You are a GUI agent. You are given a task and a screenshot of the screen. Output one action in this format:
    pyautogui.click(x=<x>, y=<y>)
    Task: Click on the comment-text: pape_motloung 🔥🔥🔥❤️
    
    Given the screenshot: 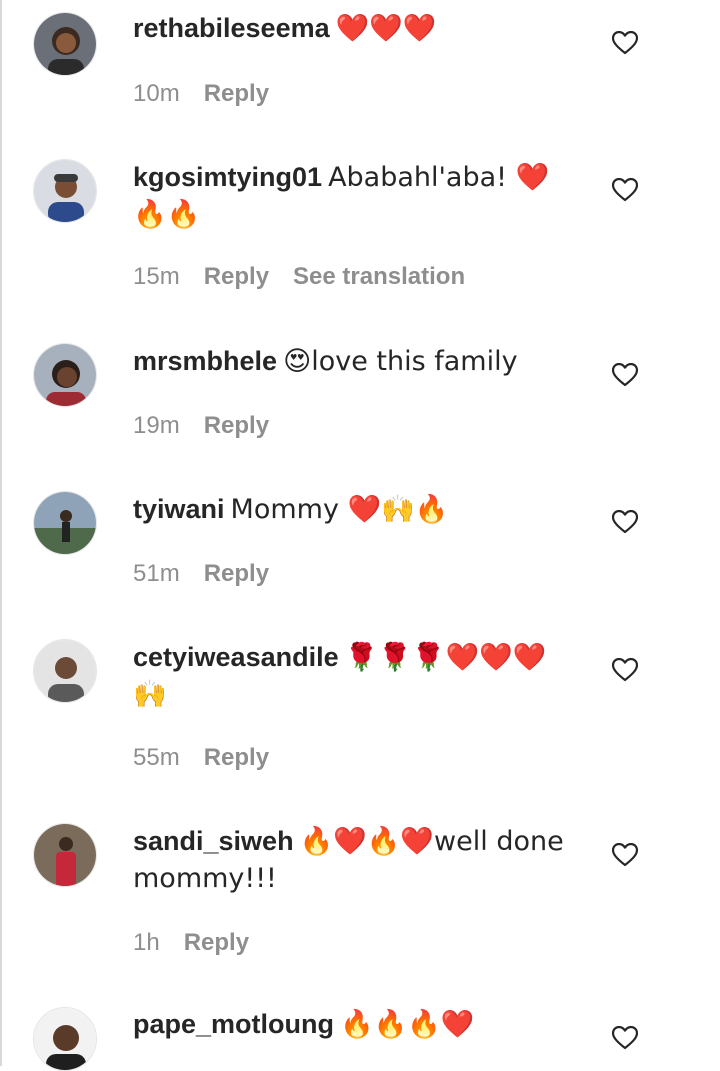 What is the action you would take?
    pyautogui.click(x=353, y=1024)
    